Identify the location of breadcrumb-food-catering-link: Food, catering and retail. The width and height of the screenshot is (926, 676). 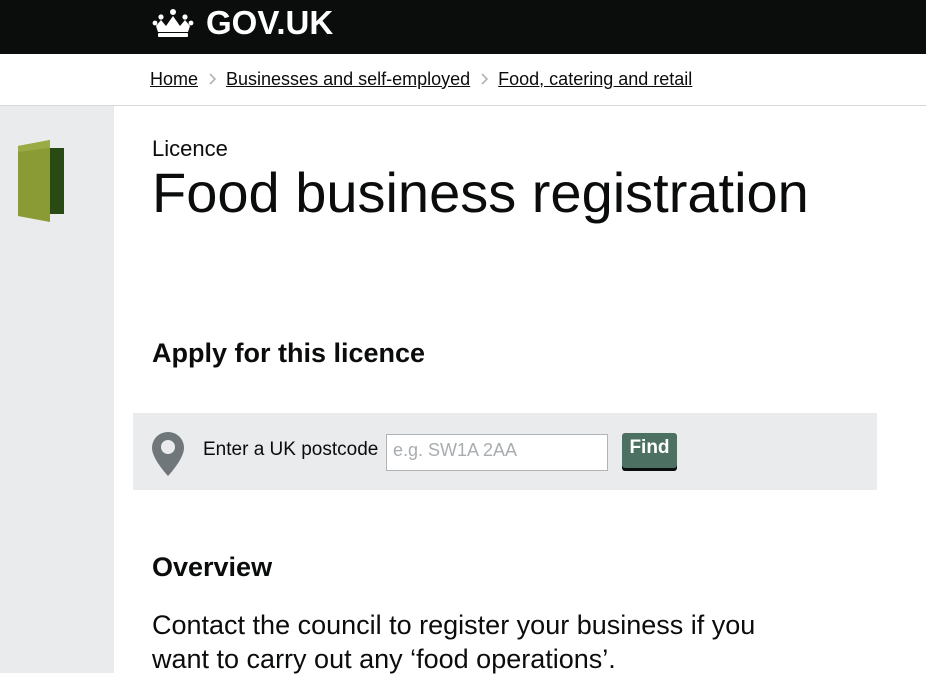
(595, 79).